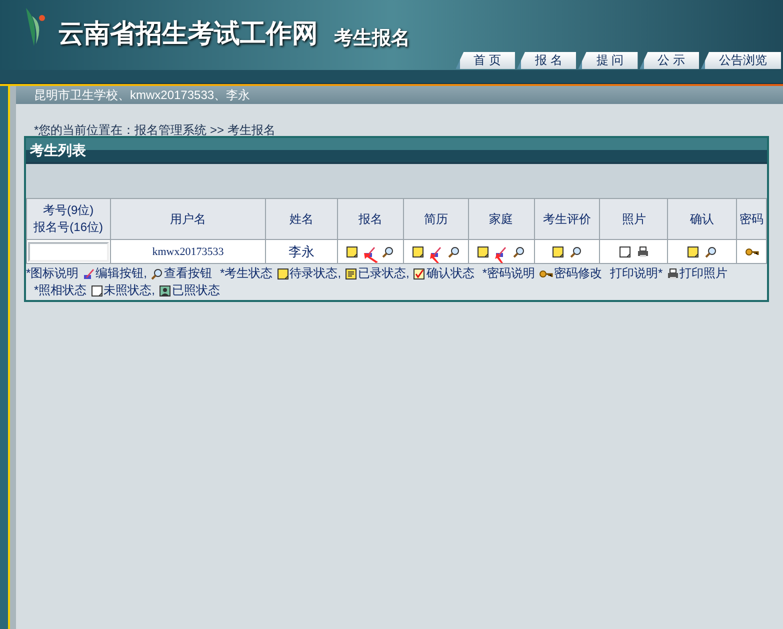  Describe the element at coordinates (52, 273) in the screenshot. I see `legend-text: *图标说明` at that location.